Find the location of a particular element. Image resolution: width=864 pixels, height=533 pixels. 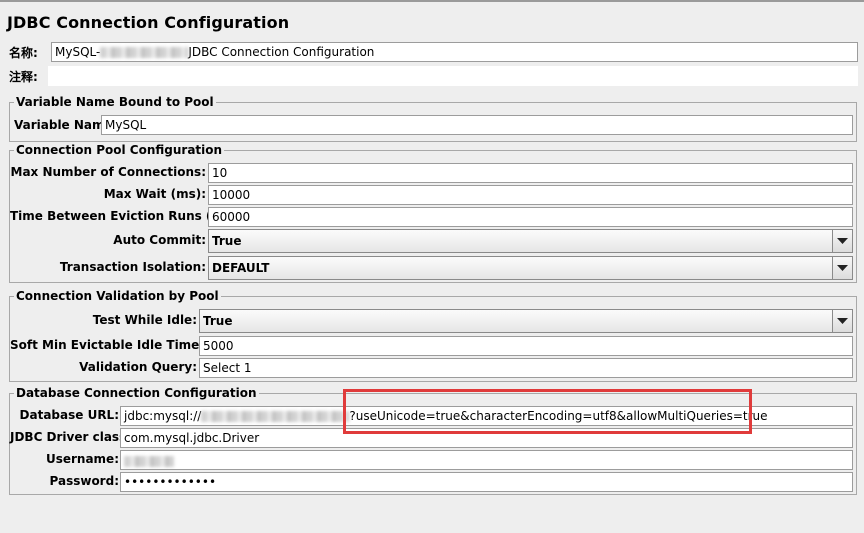

transaction-isolation-dropdown-button is located at coordinates (842, 268).